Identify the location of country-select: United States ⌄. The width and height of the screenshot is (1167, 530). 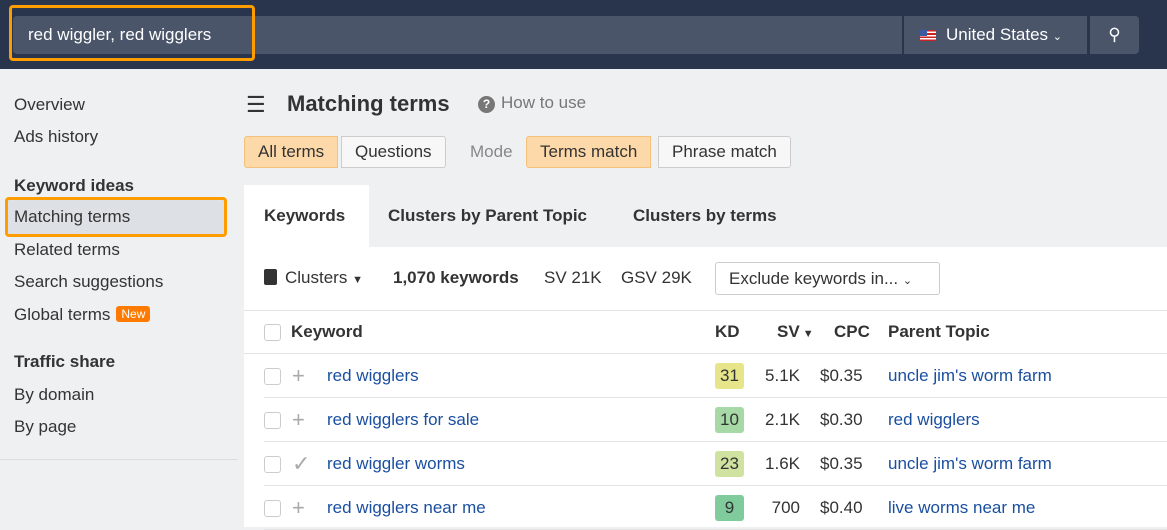
(995, 35).